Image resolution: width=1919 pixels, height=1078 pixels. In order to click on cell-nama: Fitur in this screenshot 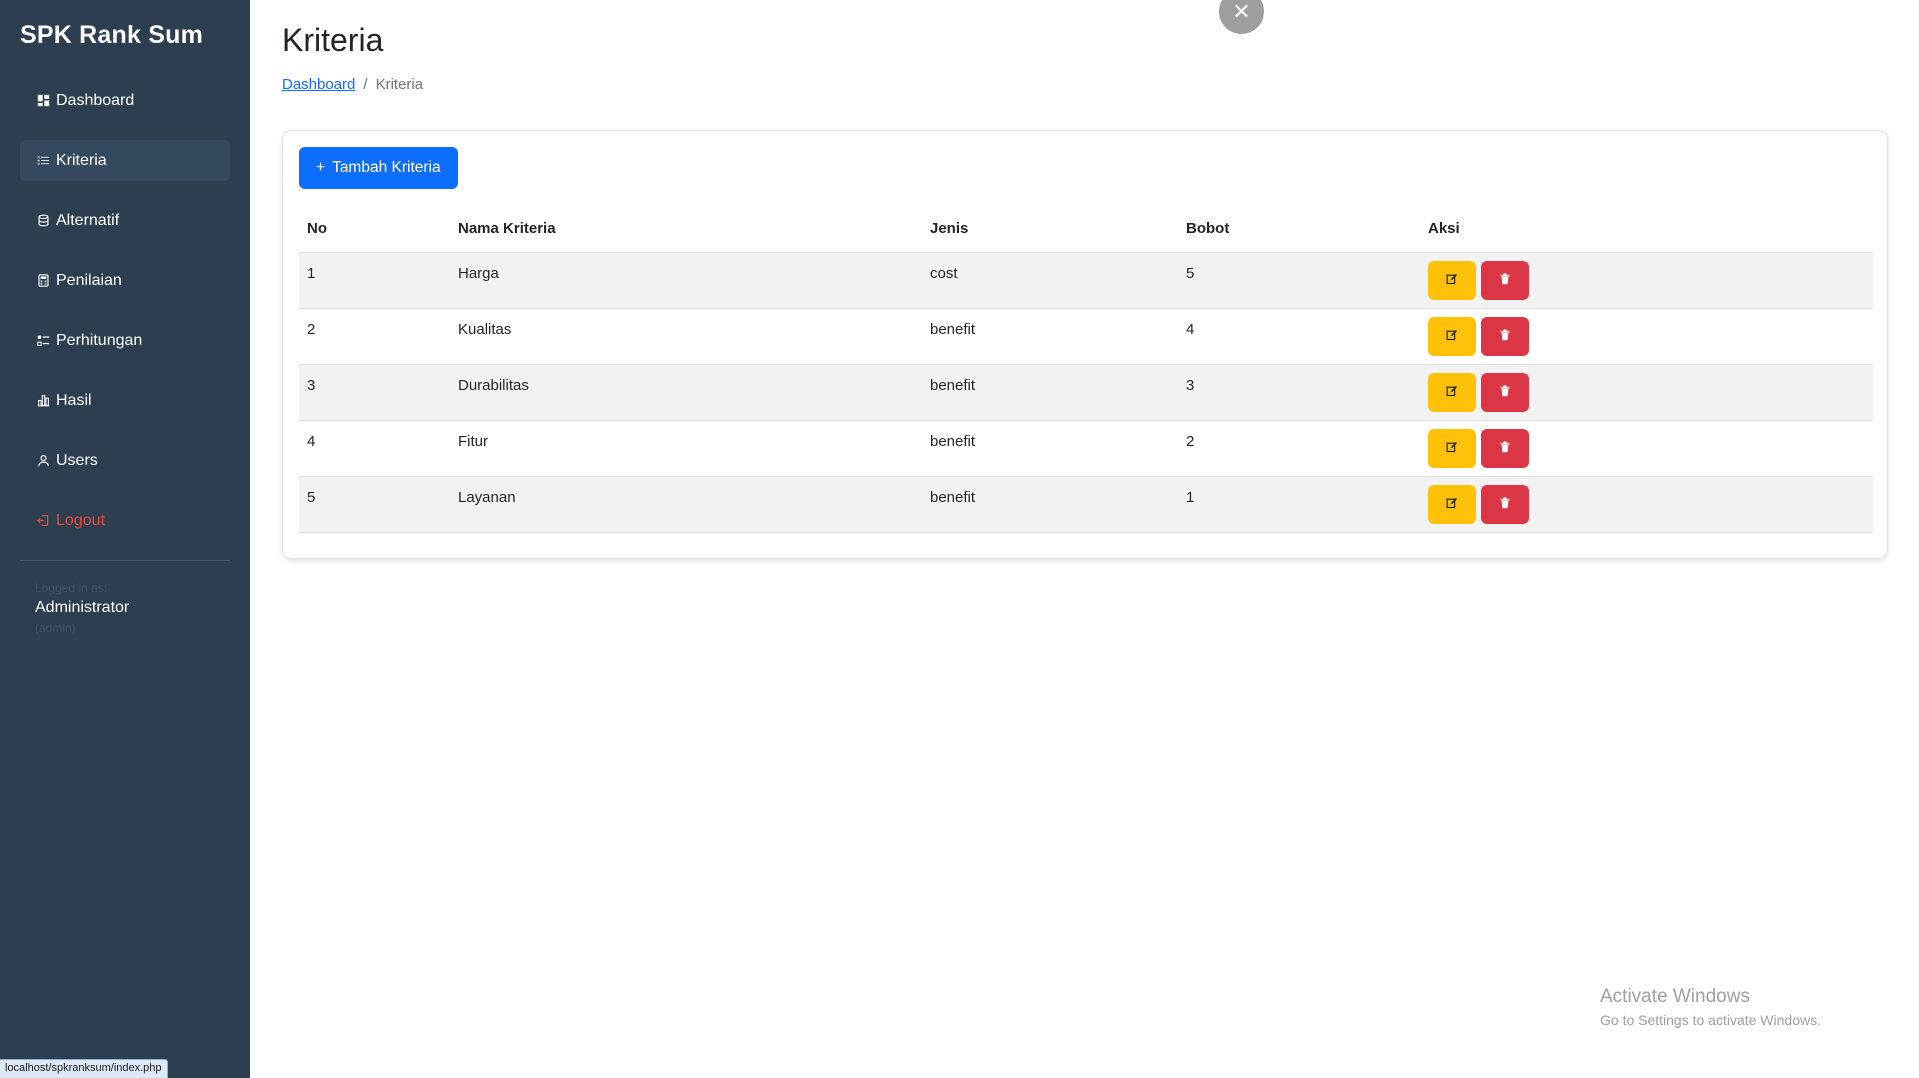, I will do `click(686, 448)`.